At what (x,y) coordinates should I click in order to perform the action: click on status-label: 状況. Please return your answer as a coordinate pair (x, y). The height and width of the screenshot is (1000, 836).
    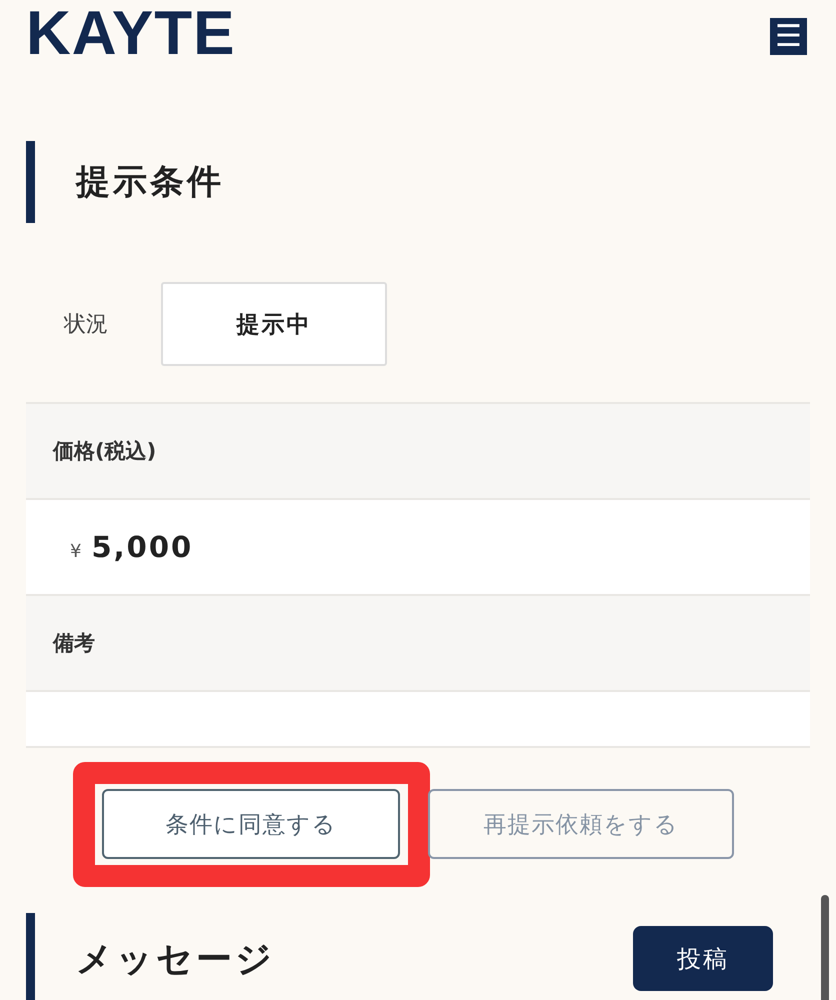
    Looking at the image, I should click on (86, 325).